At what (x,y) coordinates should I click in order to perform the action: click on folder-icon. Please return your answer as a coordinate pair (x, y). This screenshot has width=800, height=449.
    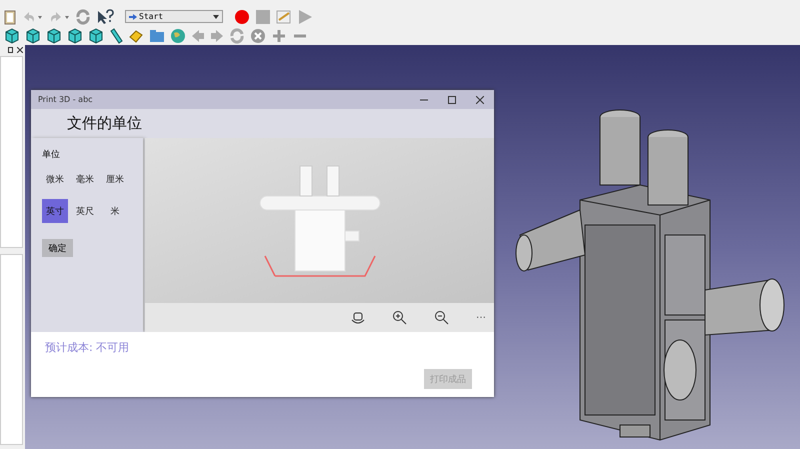
    Looking at the image, I should click on (157, 36).